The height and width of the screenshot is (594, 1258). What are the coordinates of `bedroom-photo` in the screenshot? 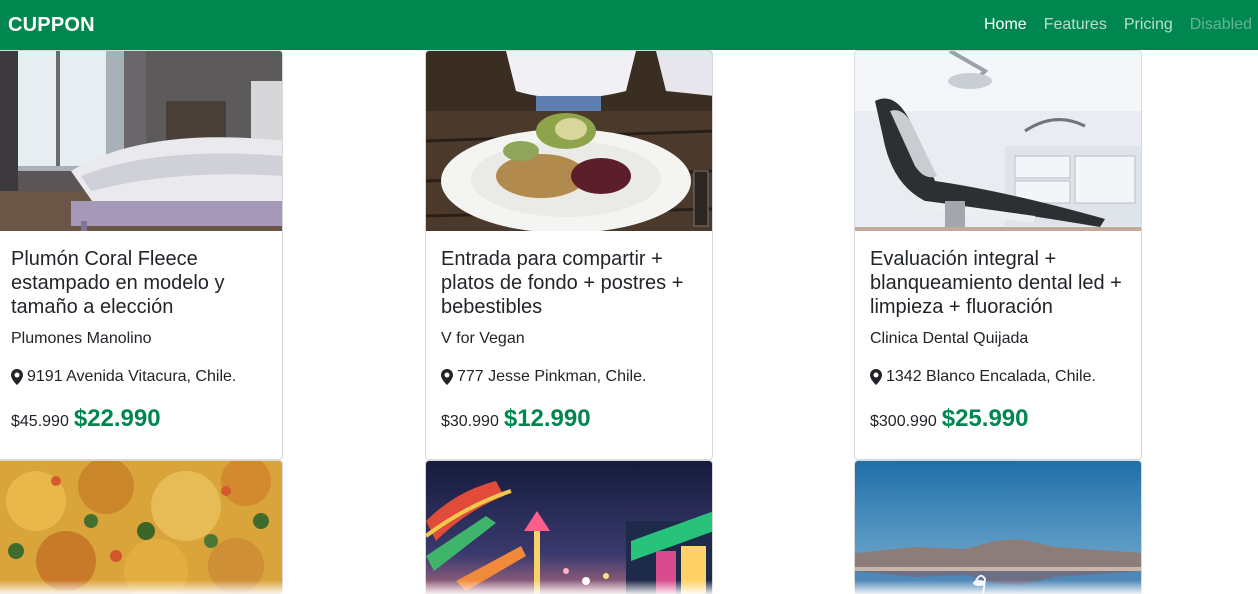 It's located at (141, 141).